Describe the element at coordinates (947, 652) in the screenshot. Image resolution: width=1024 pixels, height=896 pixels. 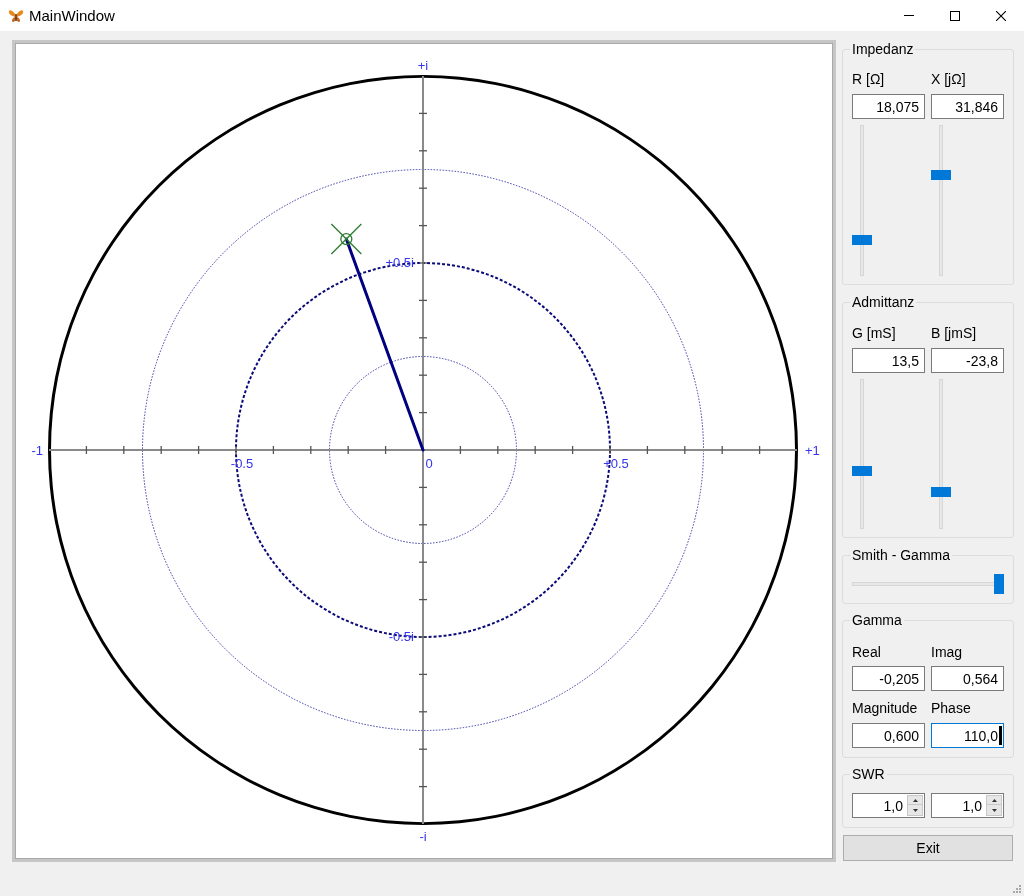
I see `field-label: Imag` at that location.